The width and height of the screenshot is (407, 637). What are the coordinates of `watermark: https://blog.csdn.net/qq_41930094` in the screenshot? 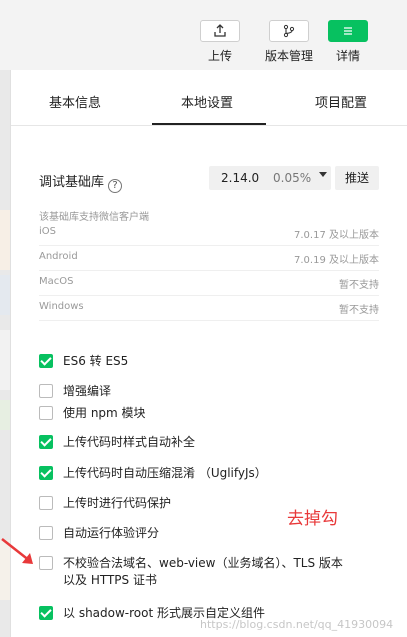 It's located at (297, 624).